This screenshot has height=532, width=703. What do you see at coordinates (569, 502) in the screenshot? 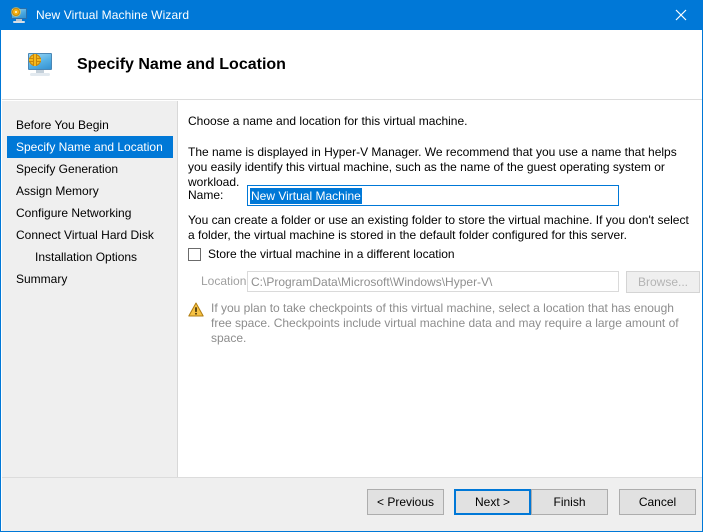
I see `finish-button: Finish` at bounding box center [569, 502].